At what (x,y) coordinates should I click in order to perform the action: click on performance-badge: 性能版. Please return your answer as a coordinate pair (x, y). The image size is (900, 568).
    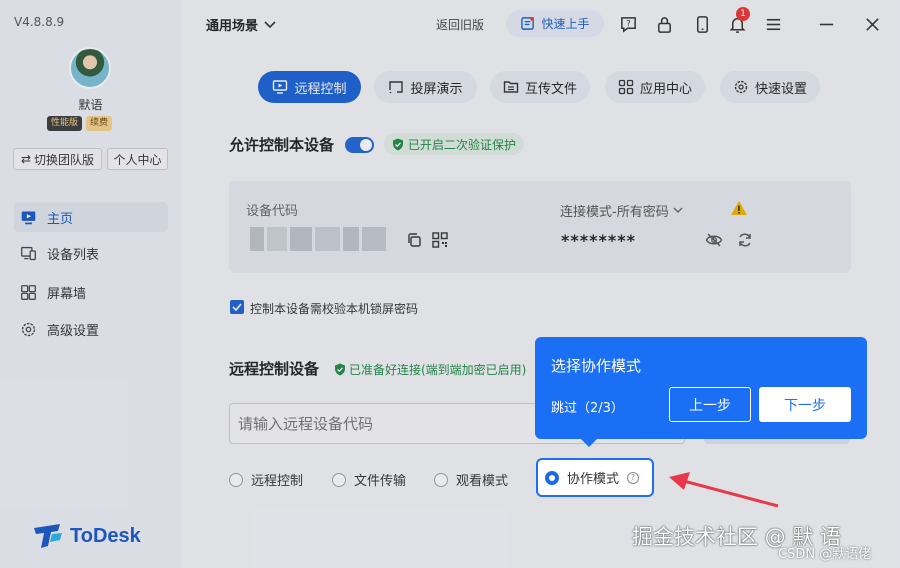
    Looking at the image, I should click on (65, 123).